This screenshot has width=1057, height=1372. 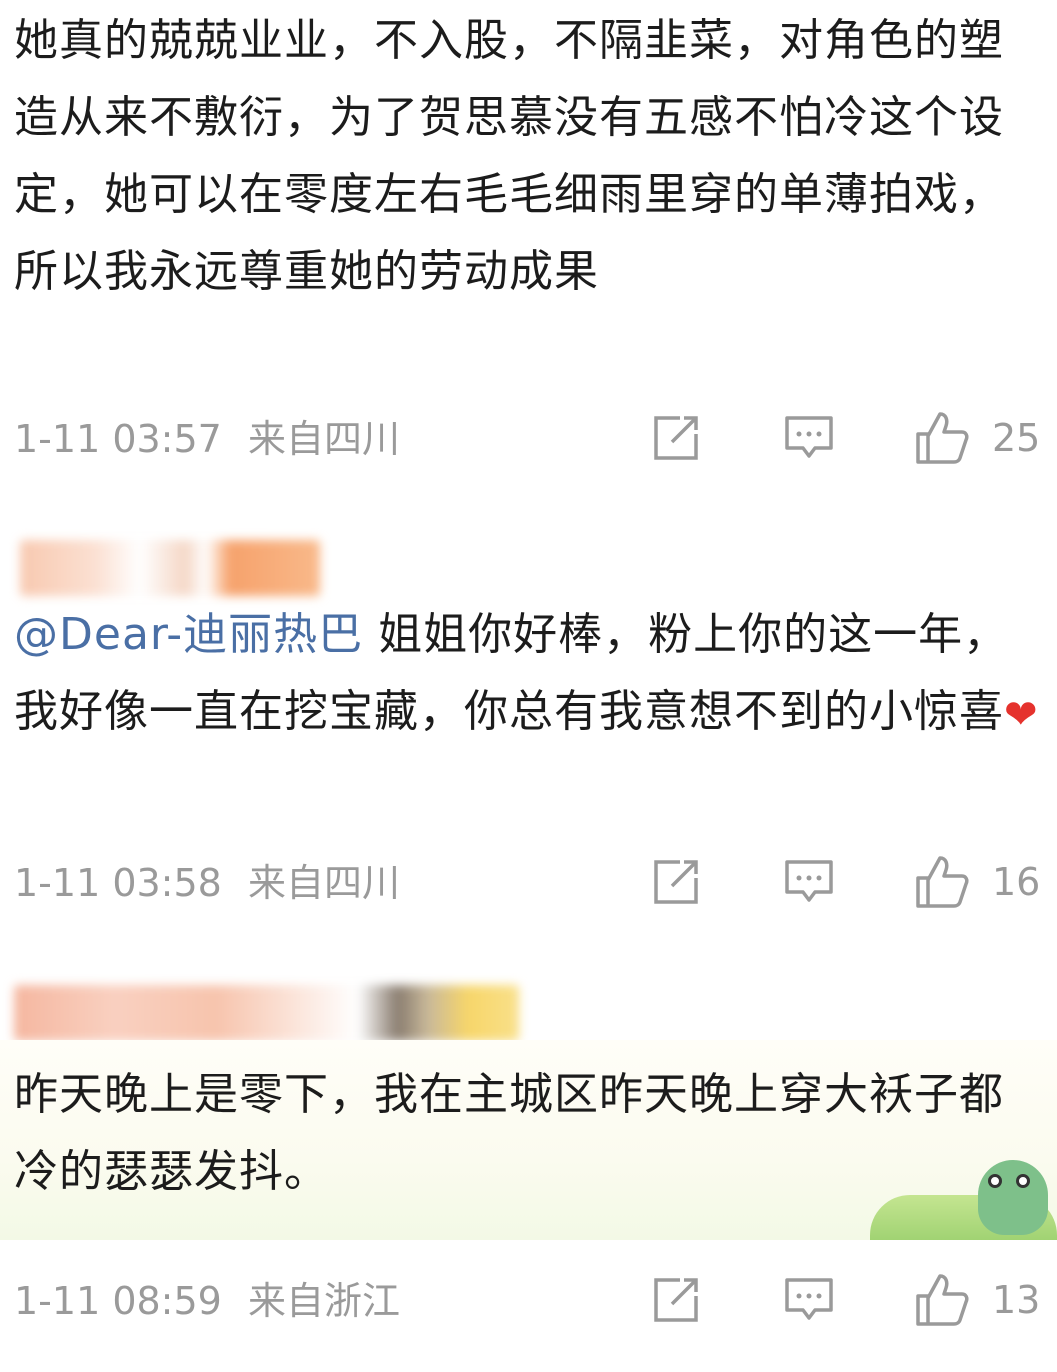 What do you see at coordinates (1016, 438) in the screenshot?
I see `like-count: 25` at bounding box center [1016, 438].